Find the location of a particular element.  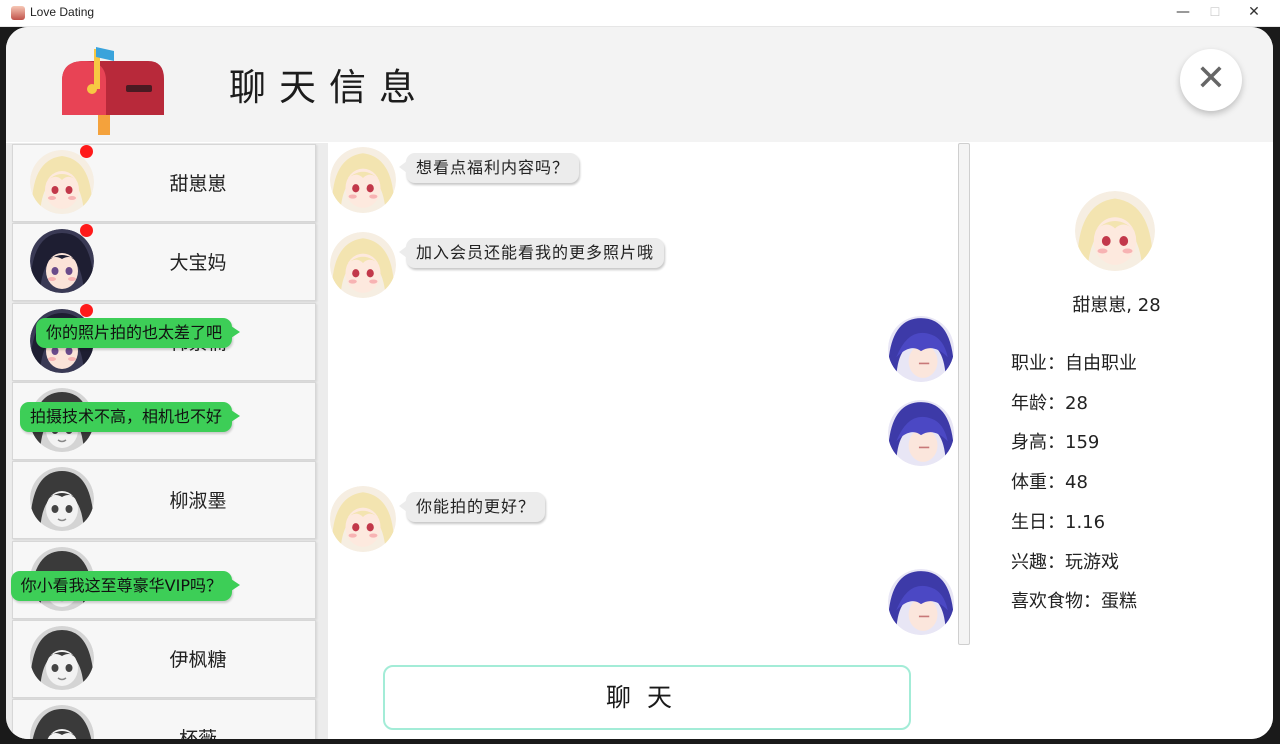

app-icon is located at coordinates (18, 13).